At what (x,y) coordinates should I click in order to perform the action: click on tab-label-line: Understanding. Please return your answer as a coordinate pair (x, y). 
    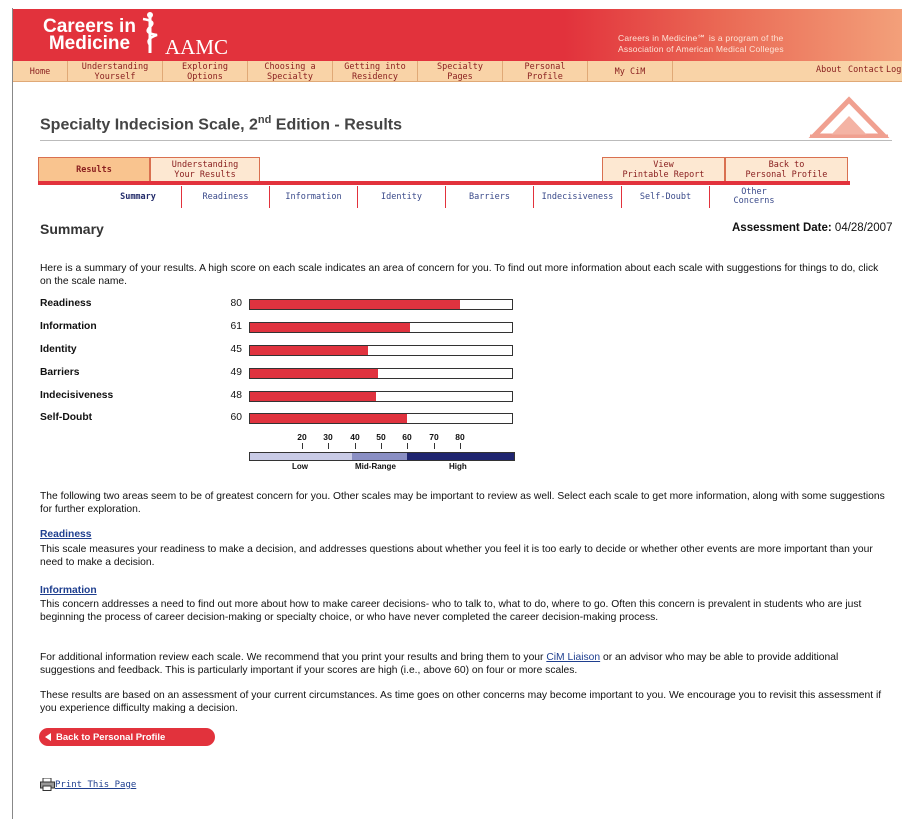
    Looking at the image, I should click on (205, 164).